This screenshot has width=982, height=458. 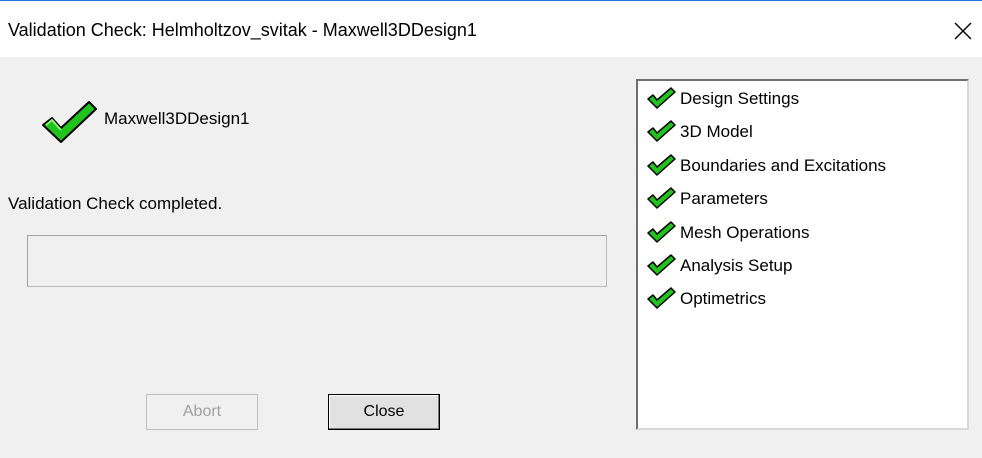 I want to click on checklist-item-label: Parameters, so click(x=724, y=199).